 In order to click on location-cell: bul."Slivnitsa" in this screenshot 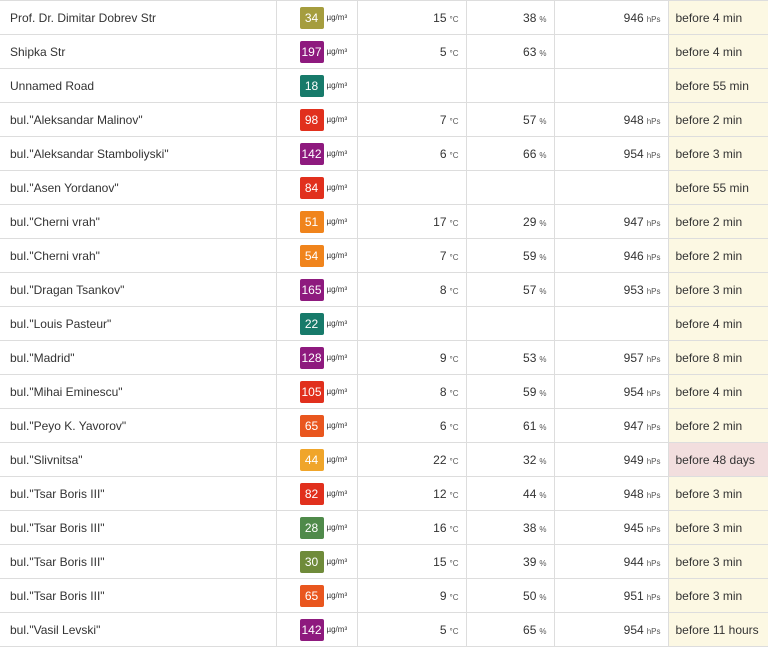, I will do `click(138, 459)`.